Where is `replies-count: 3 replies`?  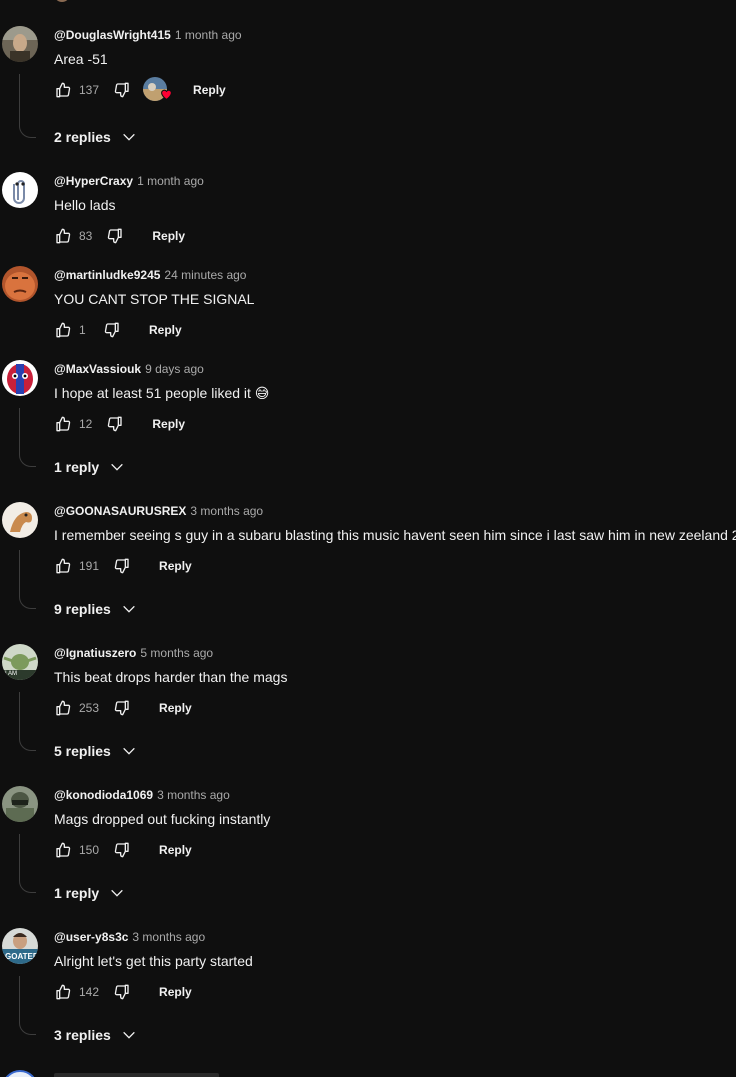
replies-count: 3 replies is located at coordinates (82, 1035).